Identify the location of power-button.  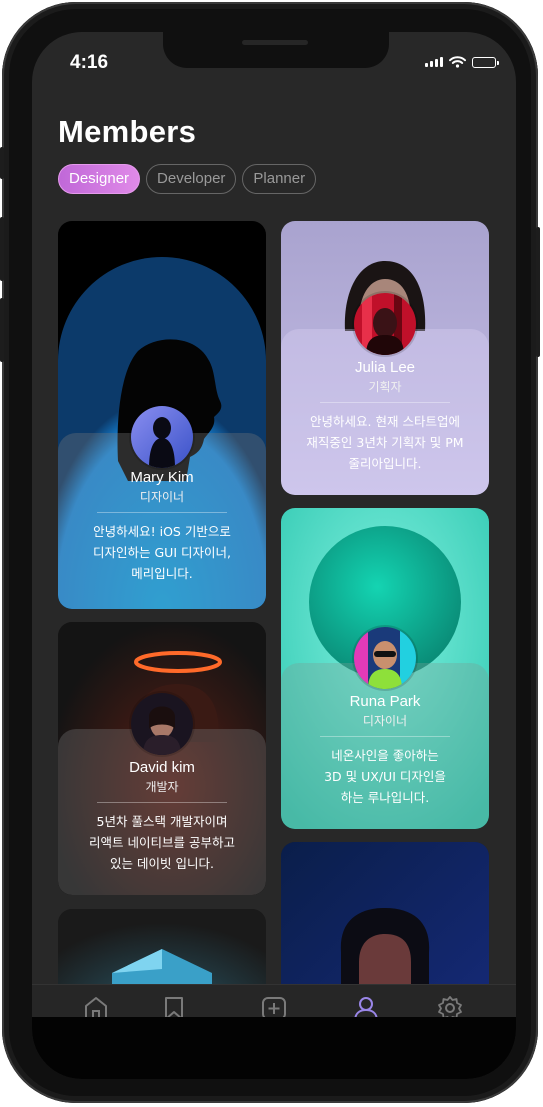
(538, 292).